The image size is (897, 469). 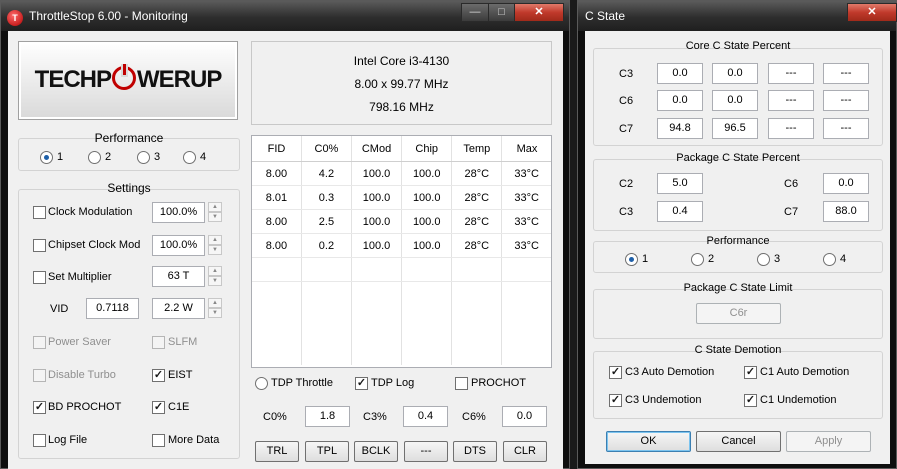 What do you see at coordinates (615, 400) in the screenshot?
I see `c3-undemotion-checkbox: ✓` at bounding box center [615, 400].